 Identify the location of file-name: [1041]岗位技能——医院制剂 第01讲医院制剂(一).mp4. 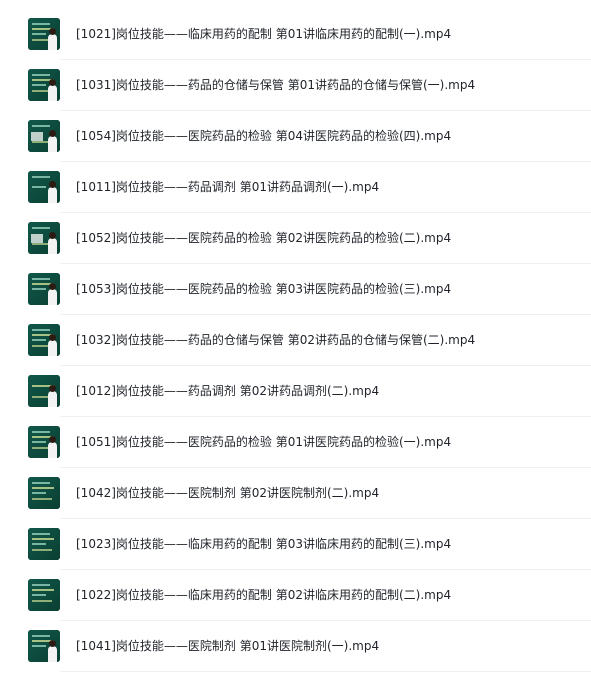
(228, 646).